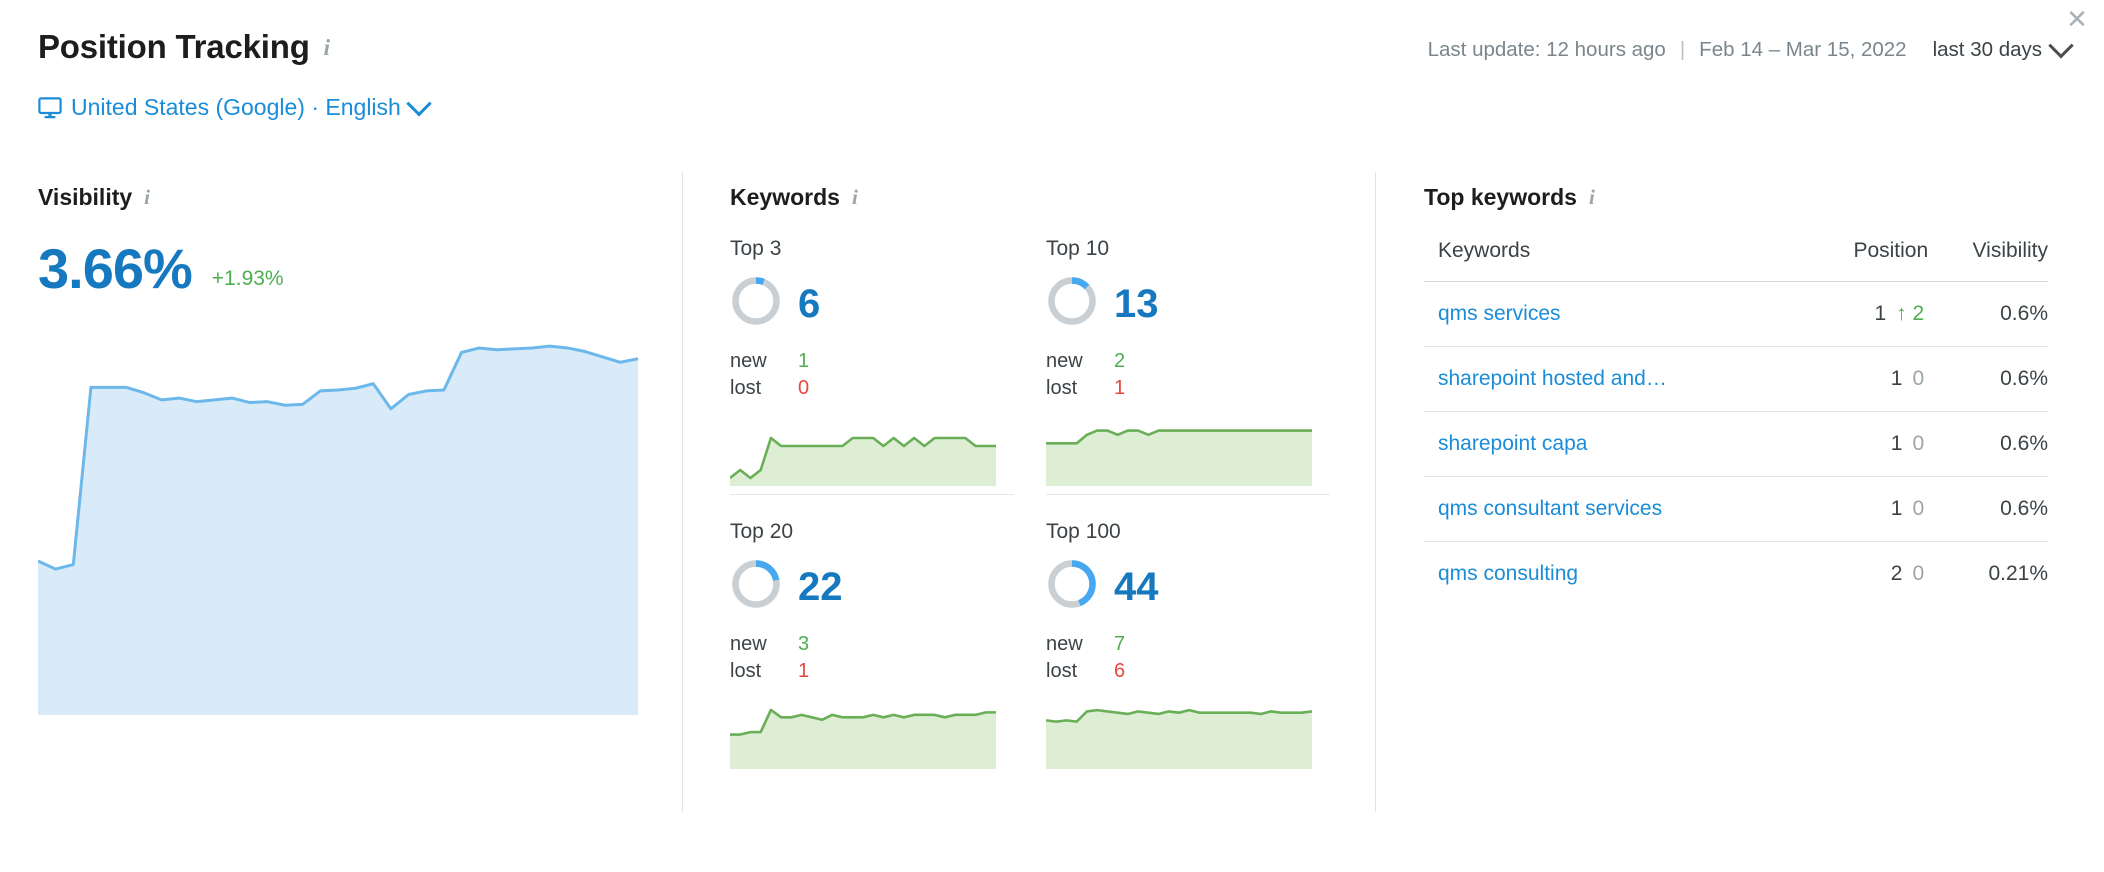 The height and width of the screenshot is (872, 2104). Describe the element at coordinates (888, 644) in the screenshot. I see `stat-row-new: new 3` at that location.